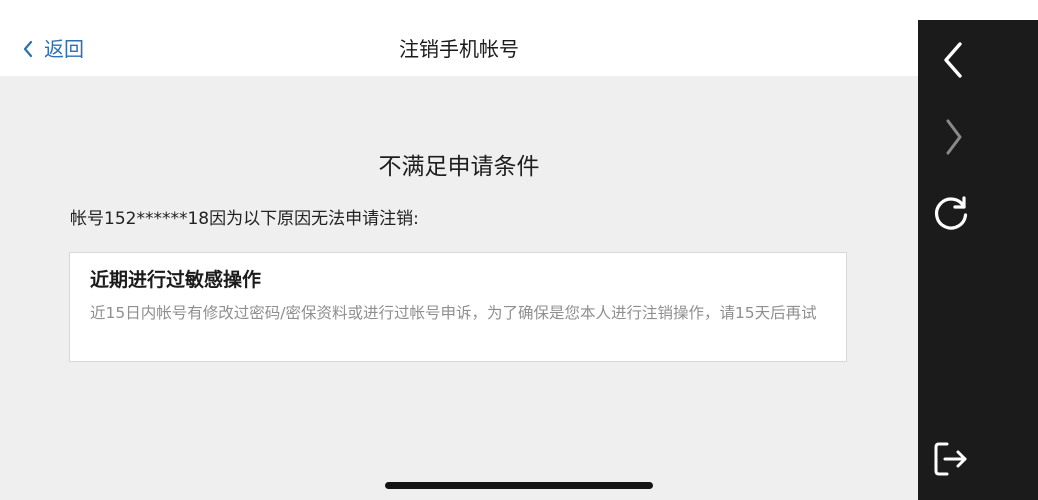  What do you see at coordinates (244, 219) in the screenshot?
I see `reason-intro: 帐号152******18因为以下原因无法申请注销:` at bounding box center [244, 219].